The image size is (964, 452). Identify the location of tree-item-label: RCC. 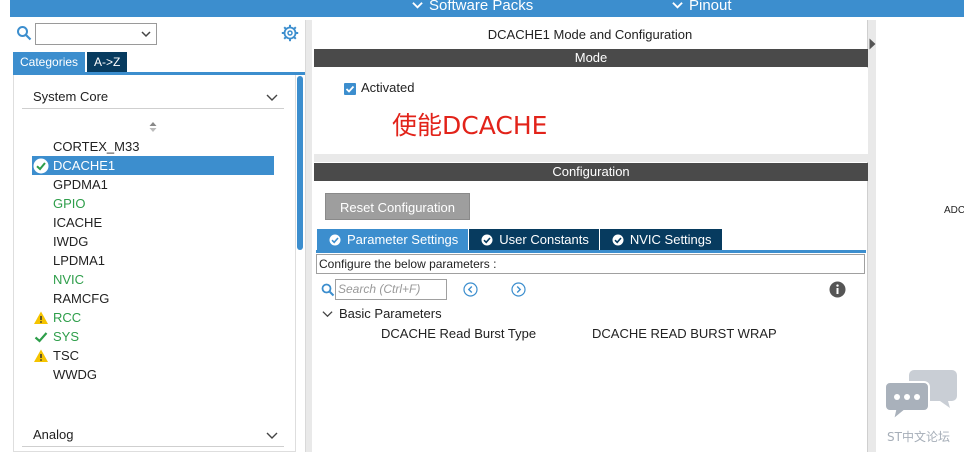
(67, 317).